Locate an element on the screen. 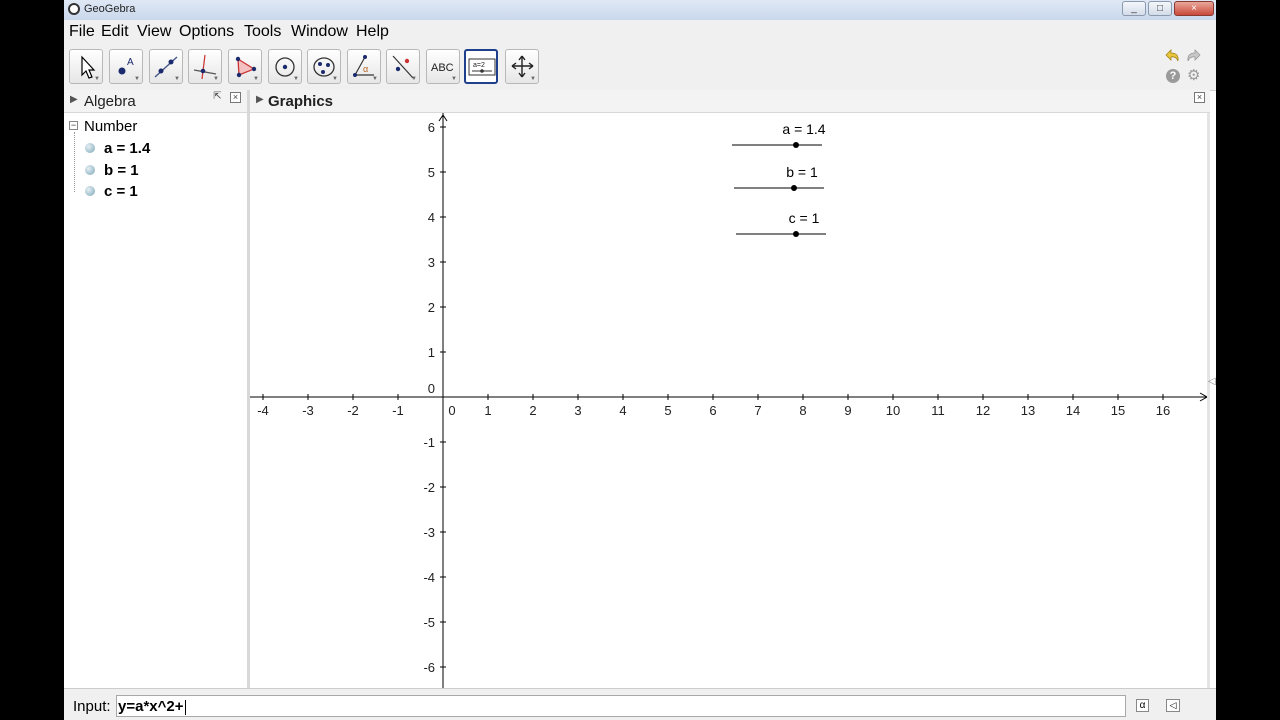 The height and width of the screenshot is (720, 1280). x-tick-label: -1 is located at coordinates (398, 410).